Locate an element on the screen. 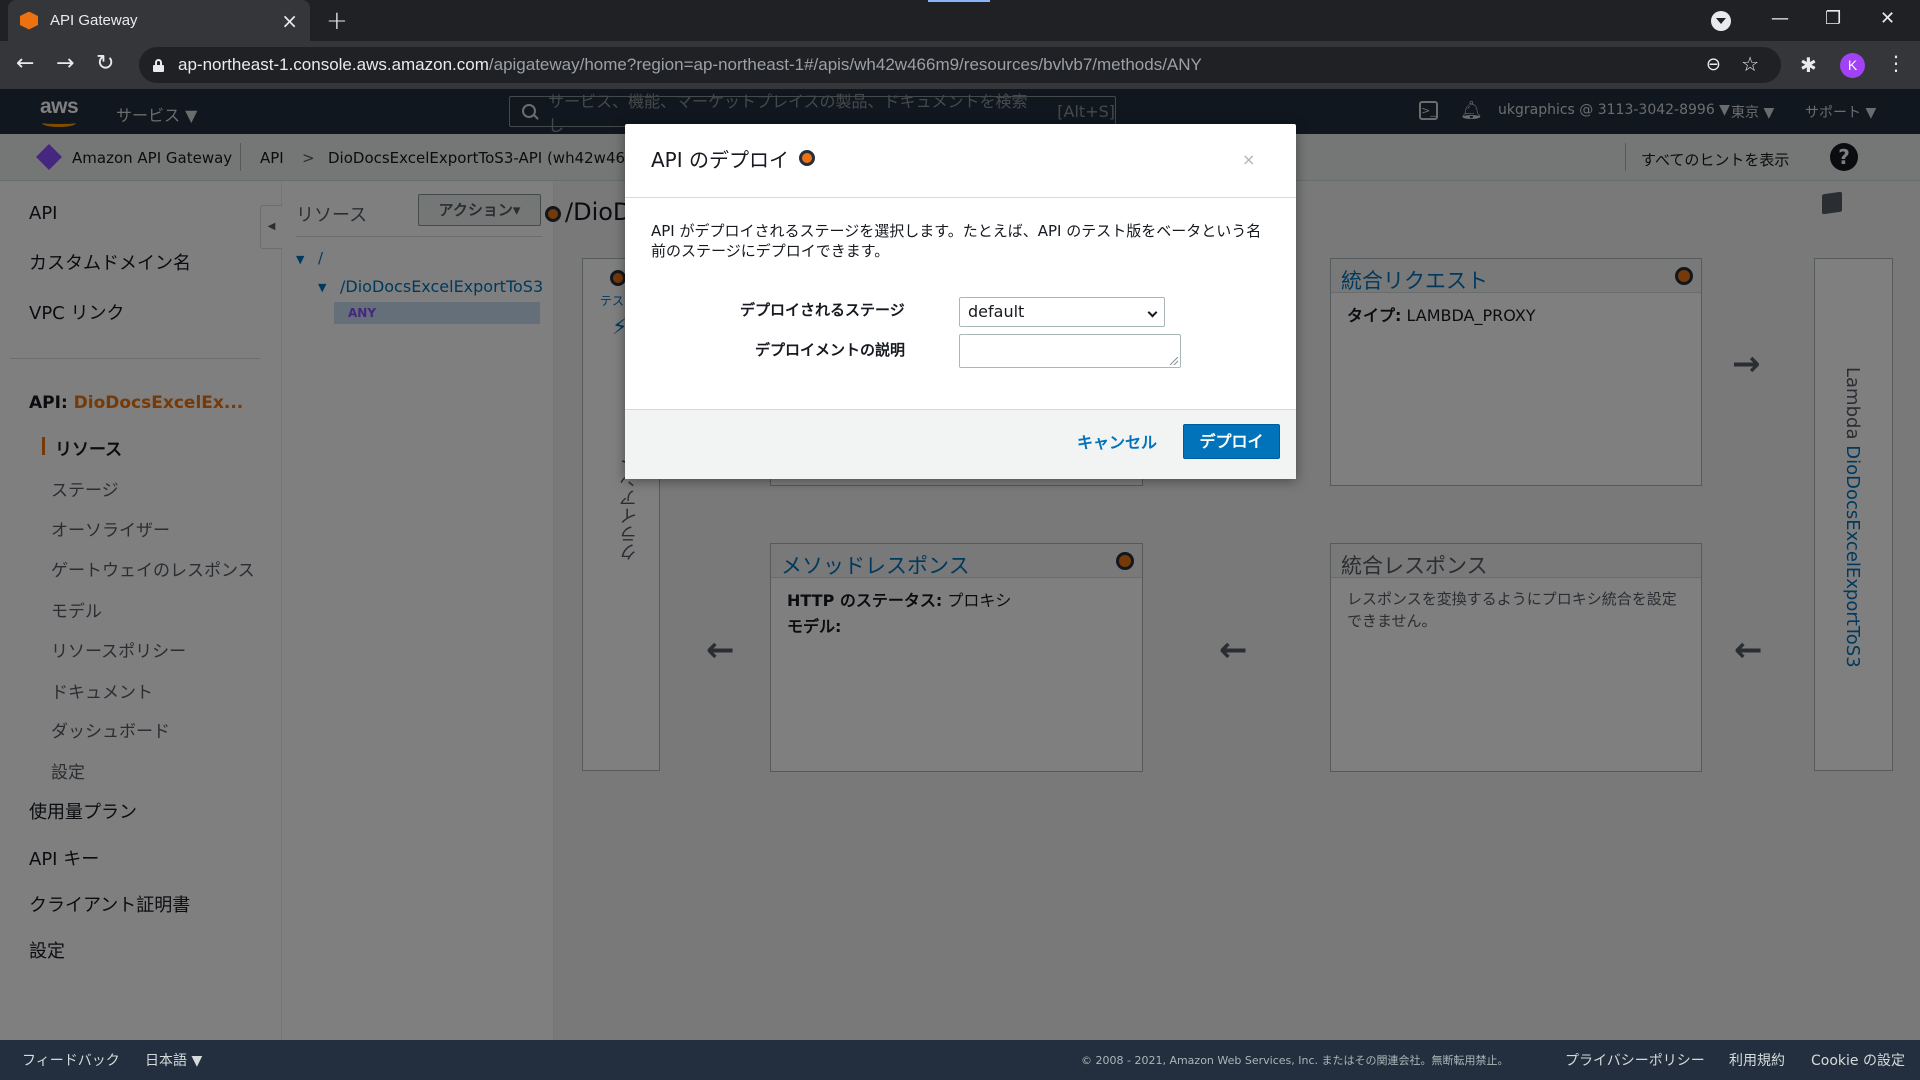  star-icon: ☆ is located at coordinates (1750, 64).